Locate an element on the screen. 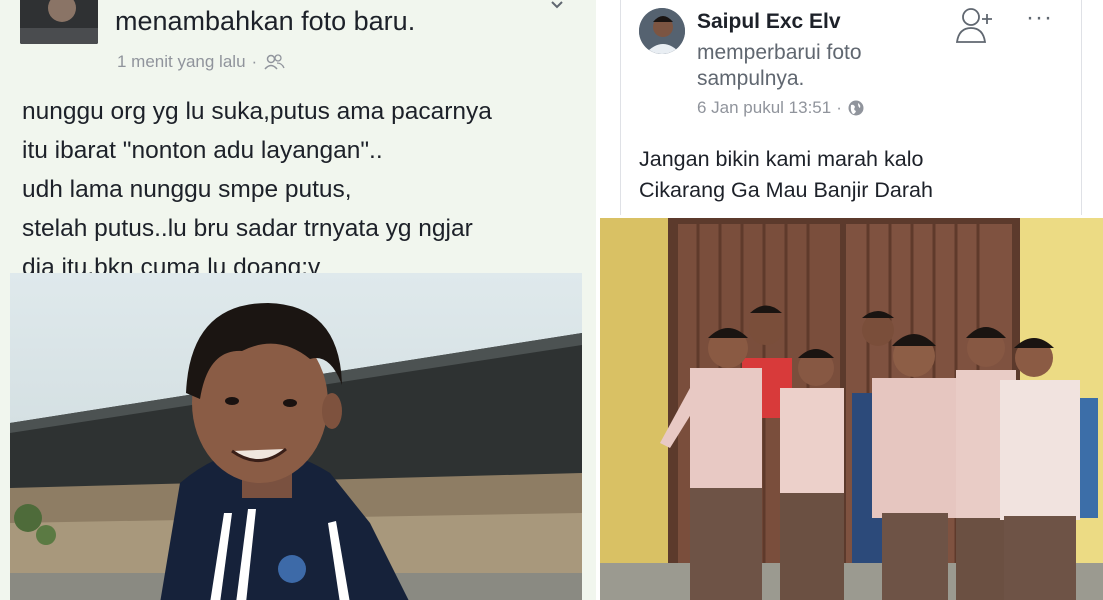  left-post-meta: 1 menit yang lalu · is located at coordinates (201, 62).